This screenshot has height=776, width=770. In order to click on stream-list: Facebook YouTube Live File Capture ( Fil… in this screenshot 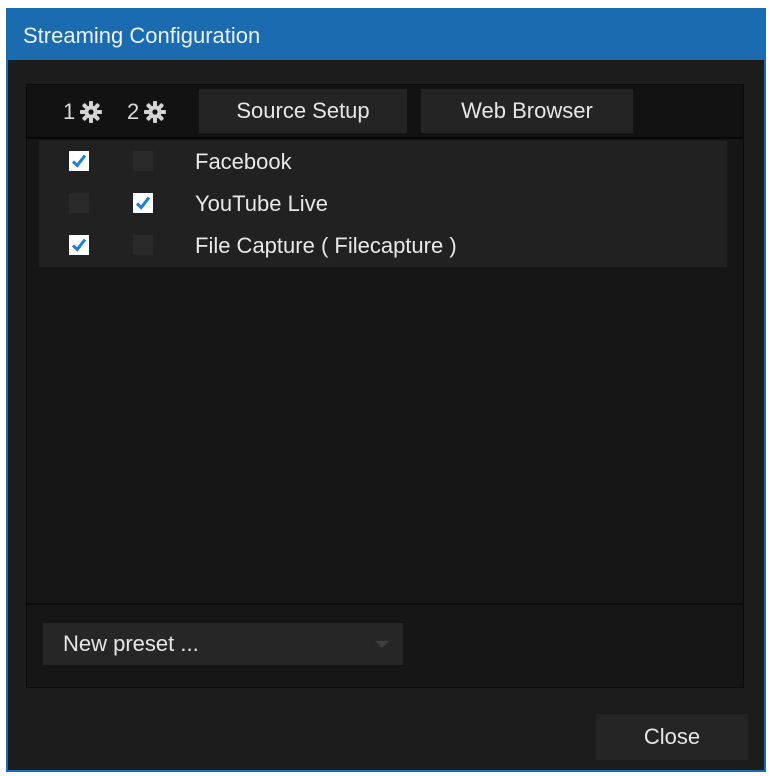, I will do `click(383, 204)`.